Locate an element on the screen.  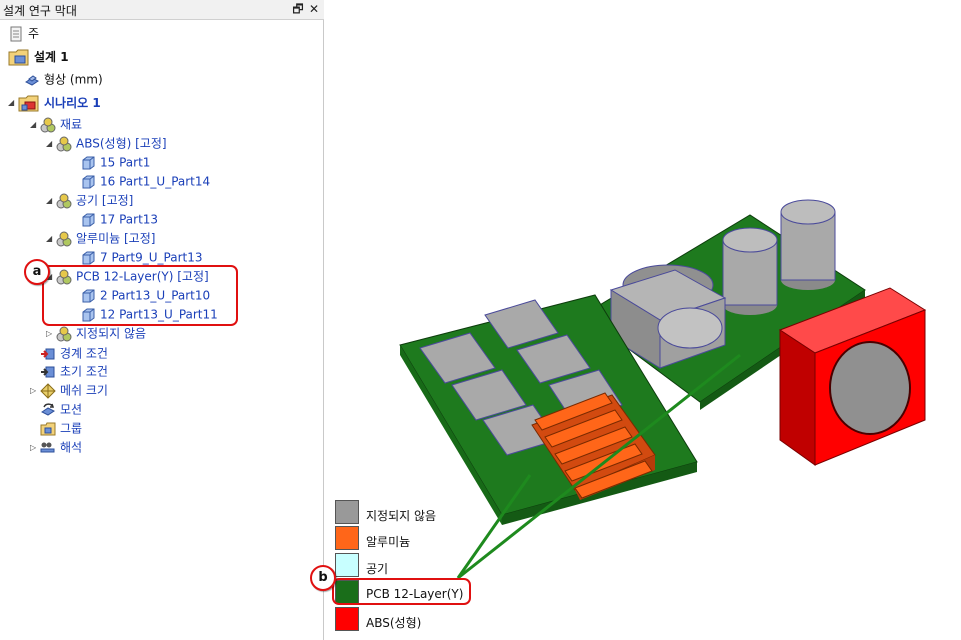
legend-swatch-unassigned is located at coordinates (347, 512).